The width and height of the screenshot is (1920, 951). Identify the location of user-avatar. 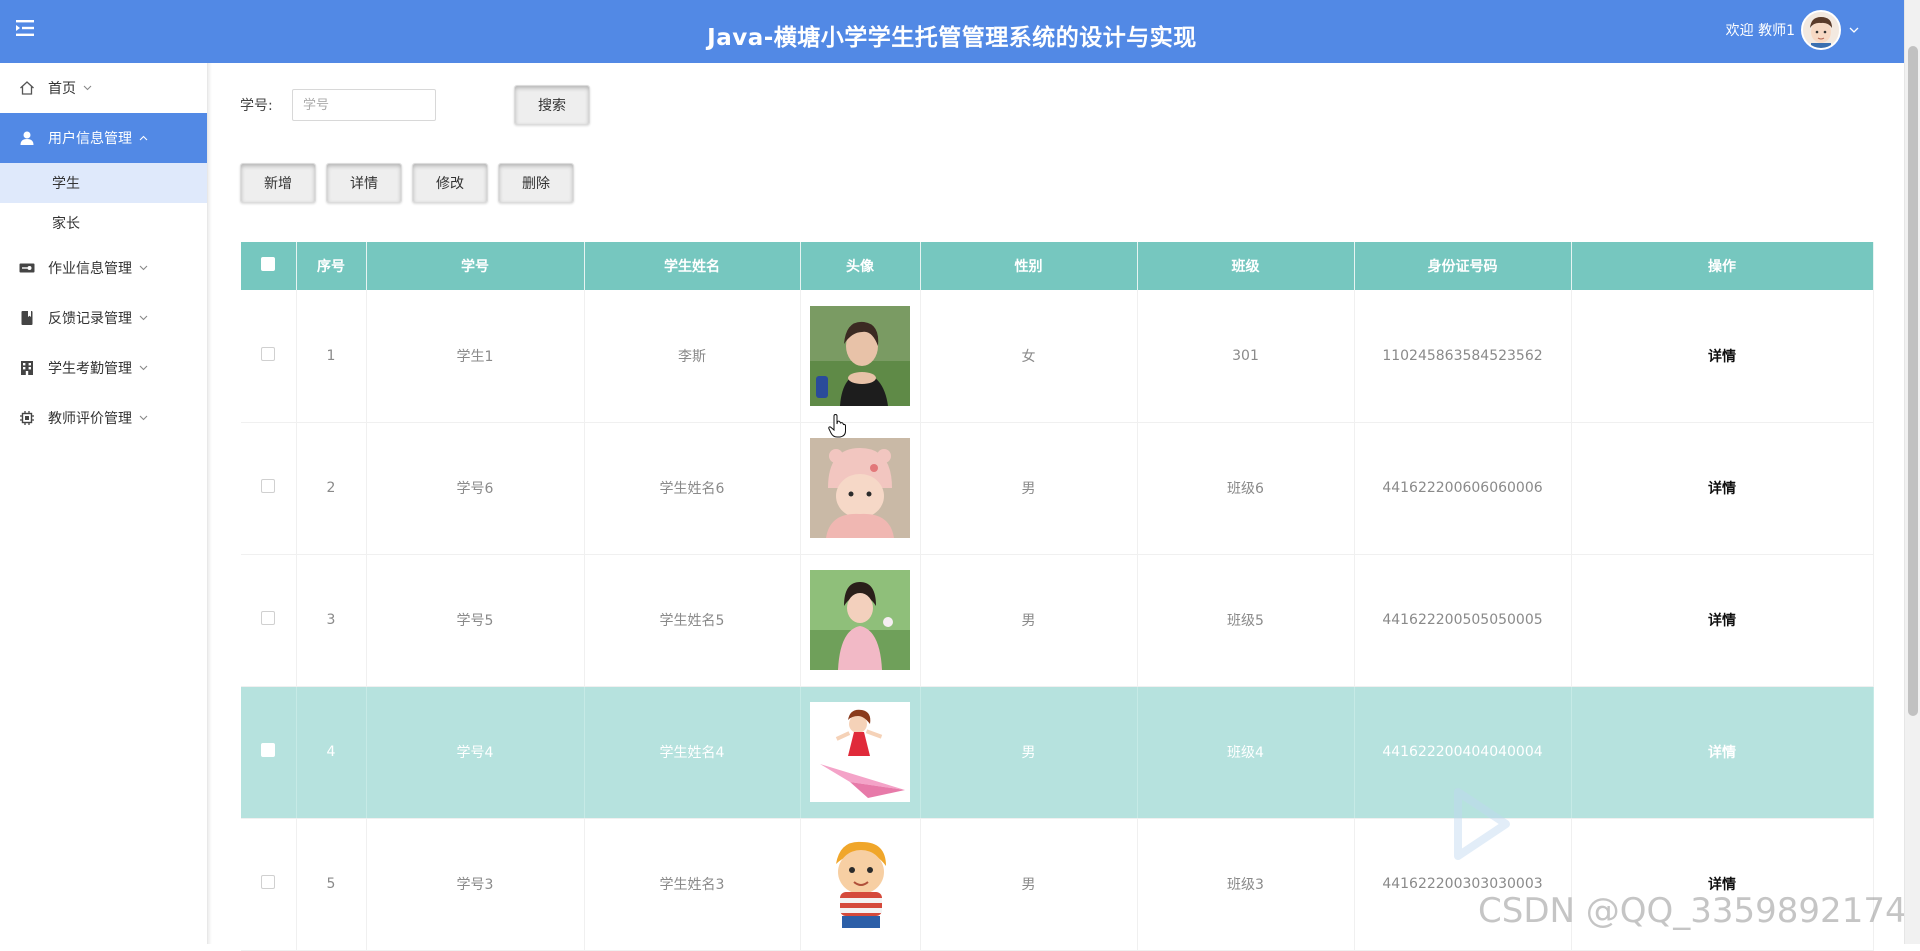
(1821, 30).